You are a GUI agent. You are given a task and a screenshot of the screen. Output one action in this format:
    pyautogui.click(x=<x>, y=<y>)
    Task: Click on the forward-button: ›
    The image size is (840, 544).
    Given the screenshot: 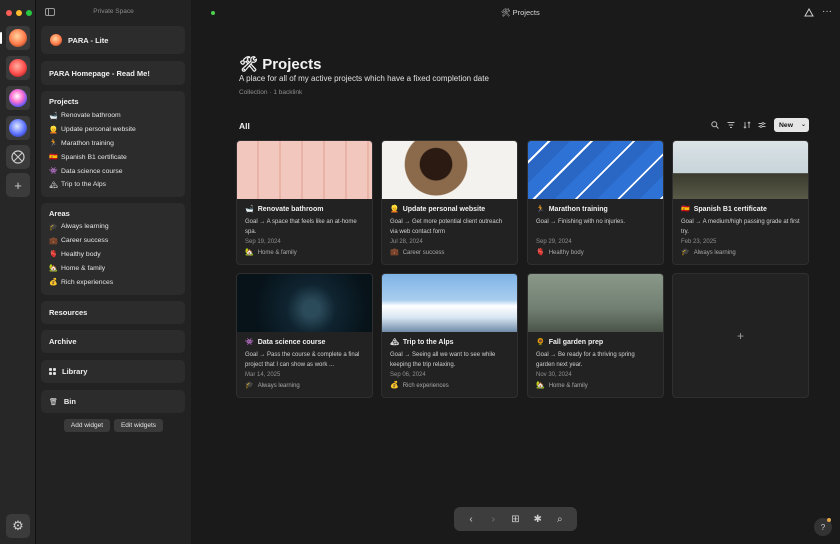 What is the action you would take?
    pyautogui.click(x=493, y=519)
    